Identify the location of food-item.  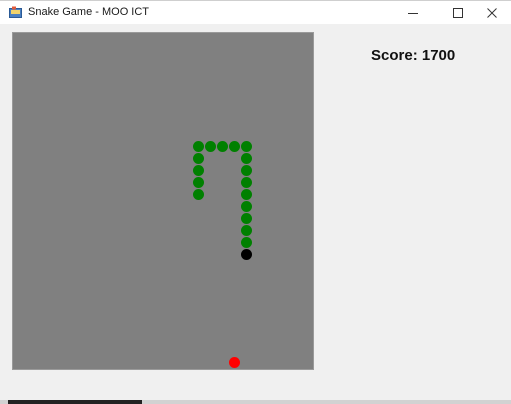
(234, 362).